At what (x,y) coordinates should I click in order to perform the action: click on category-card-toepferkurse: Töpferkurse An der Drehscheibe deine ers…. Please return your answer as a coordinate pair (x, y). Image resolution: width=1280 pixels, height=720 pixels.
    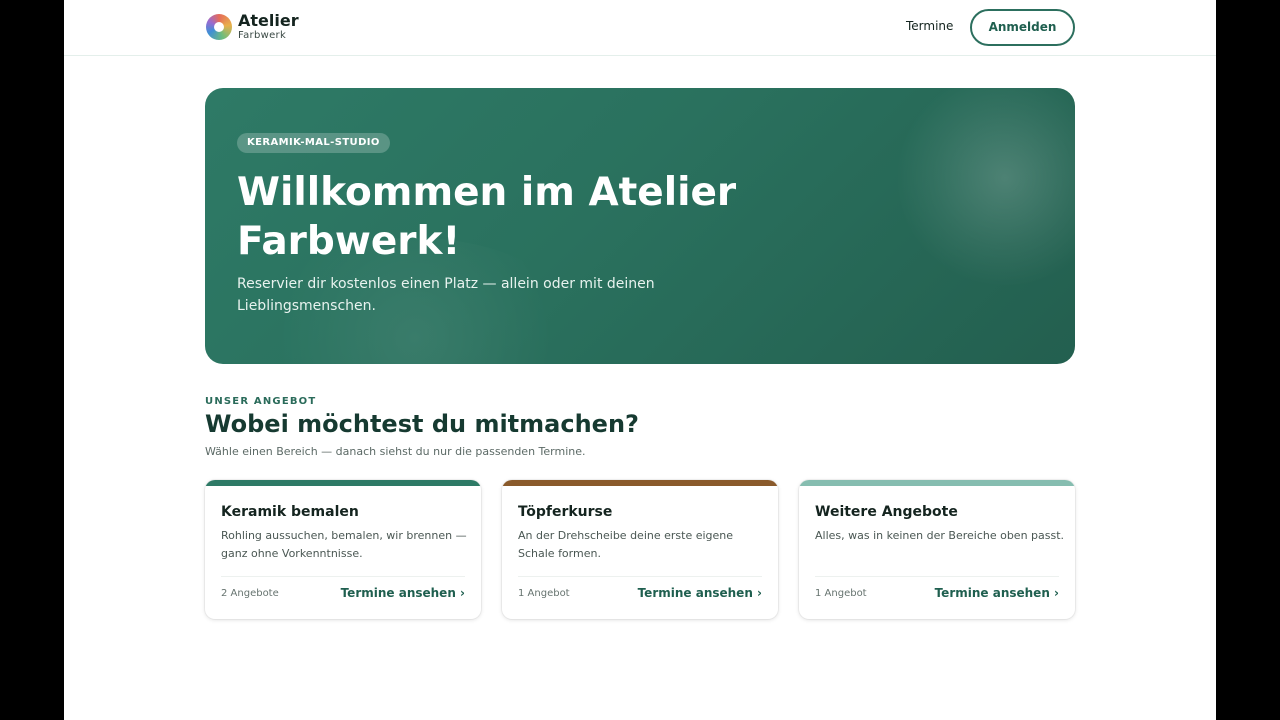
    Looking at the image, I should click on (640, 549).